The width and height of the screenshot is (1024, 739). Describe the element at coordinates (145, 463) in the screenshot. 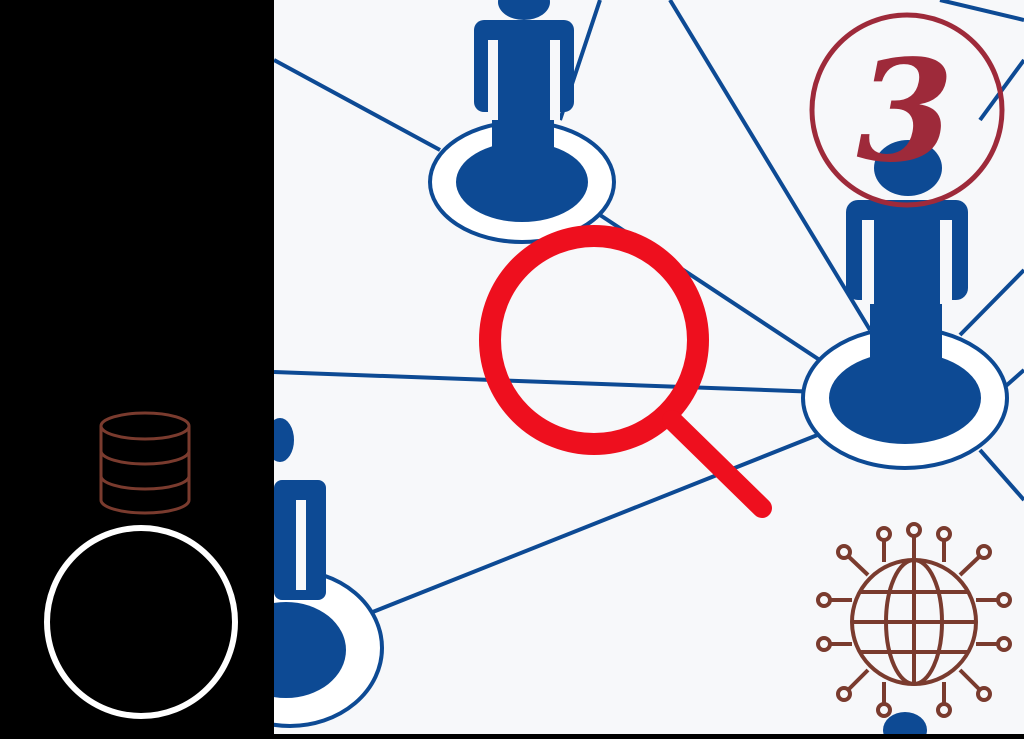

I see `database-icon` at that location.